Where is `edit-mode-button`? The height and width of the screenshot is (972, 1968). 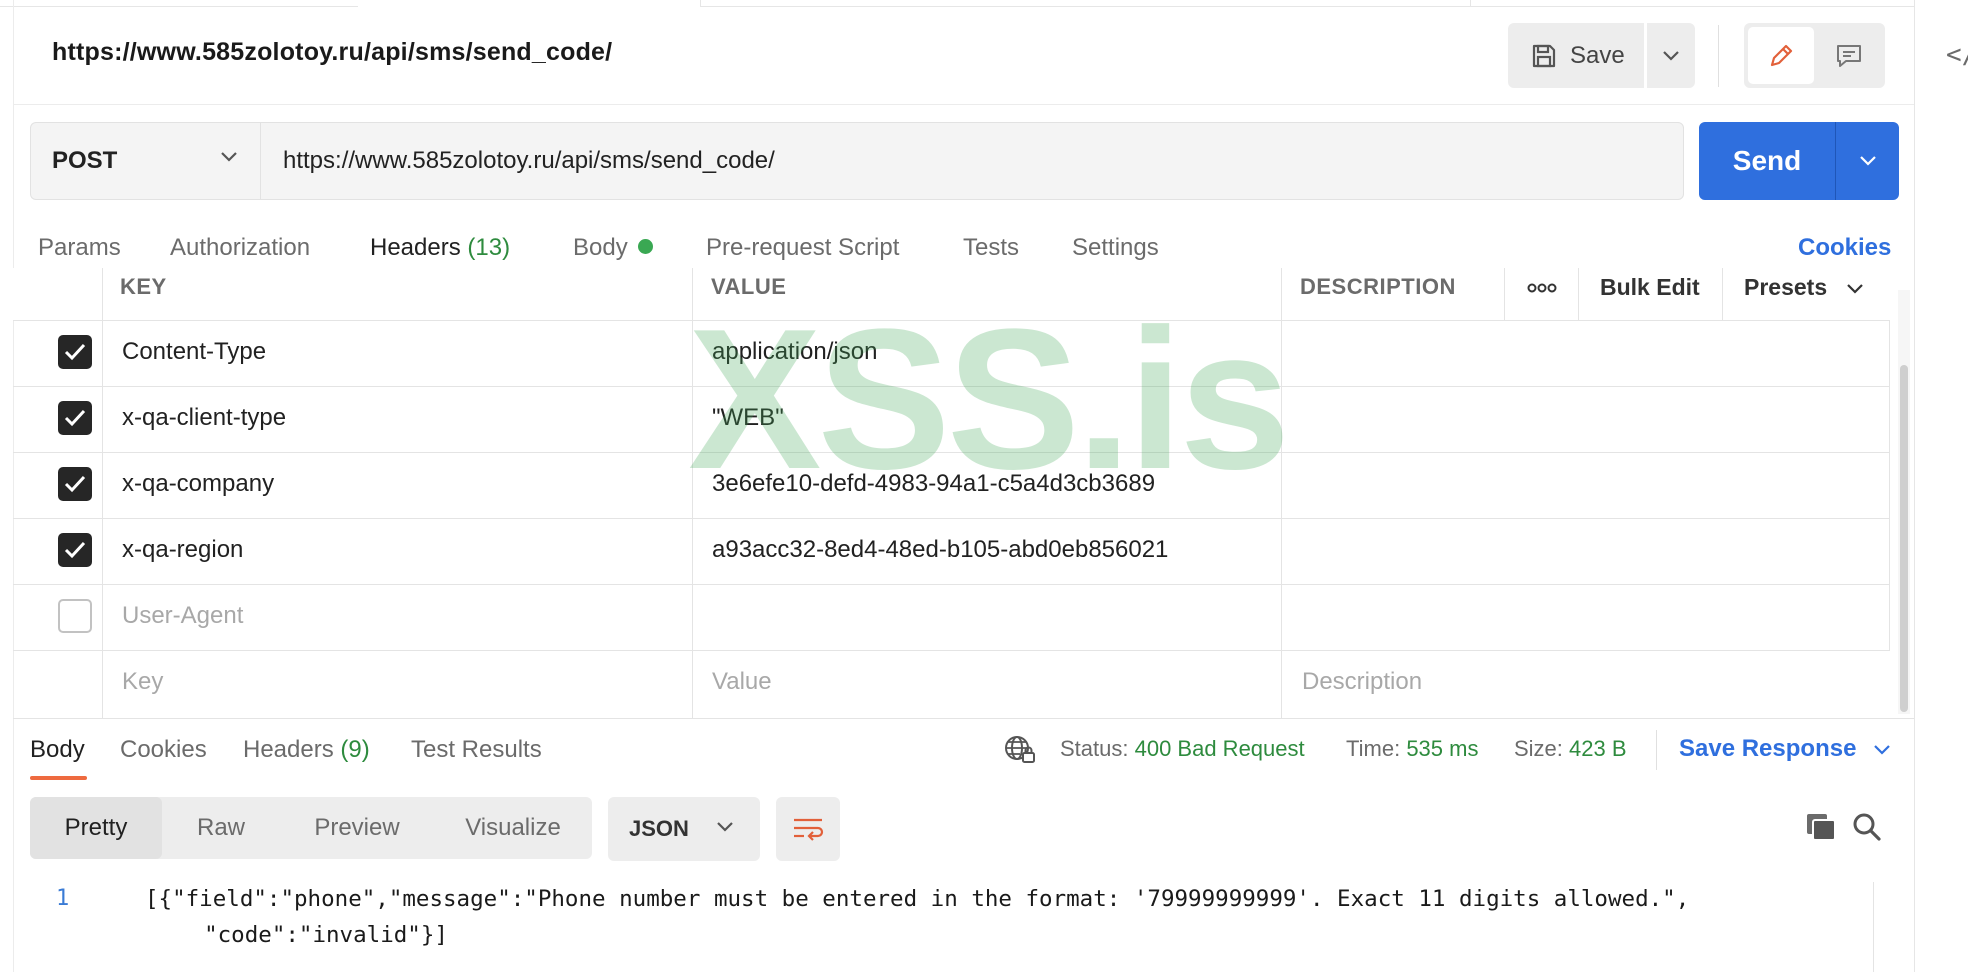
edit-mode-button is located at coordinates (1781, 55).